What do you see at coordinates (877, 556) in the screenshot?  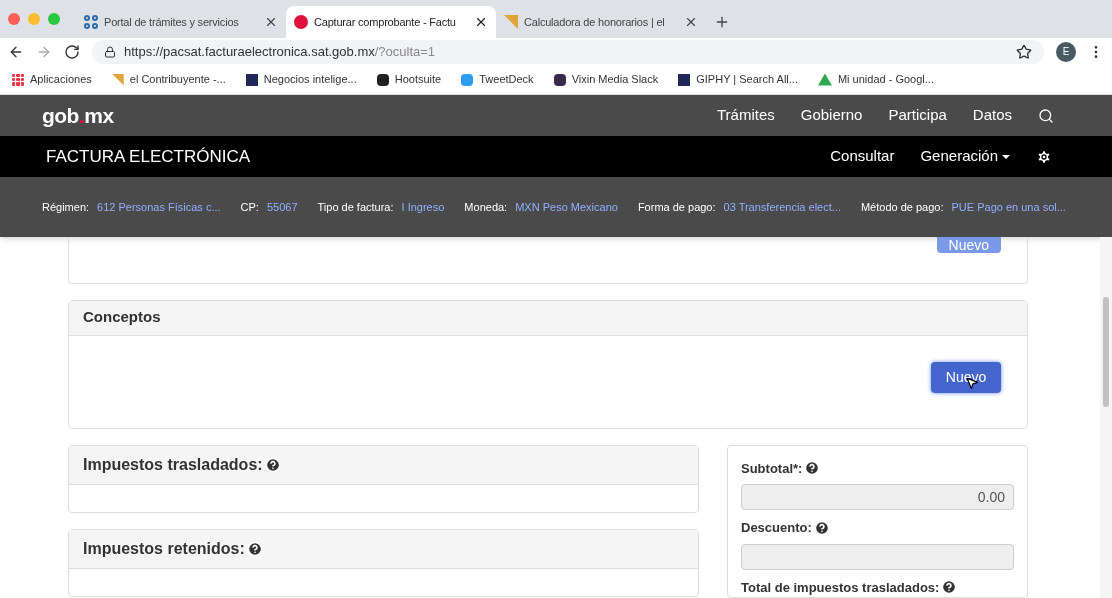 I see `amount-field` at bounding box center [877, 556].